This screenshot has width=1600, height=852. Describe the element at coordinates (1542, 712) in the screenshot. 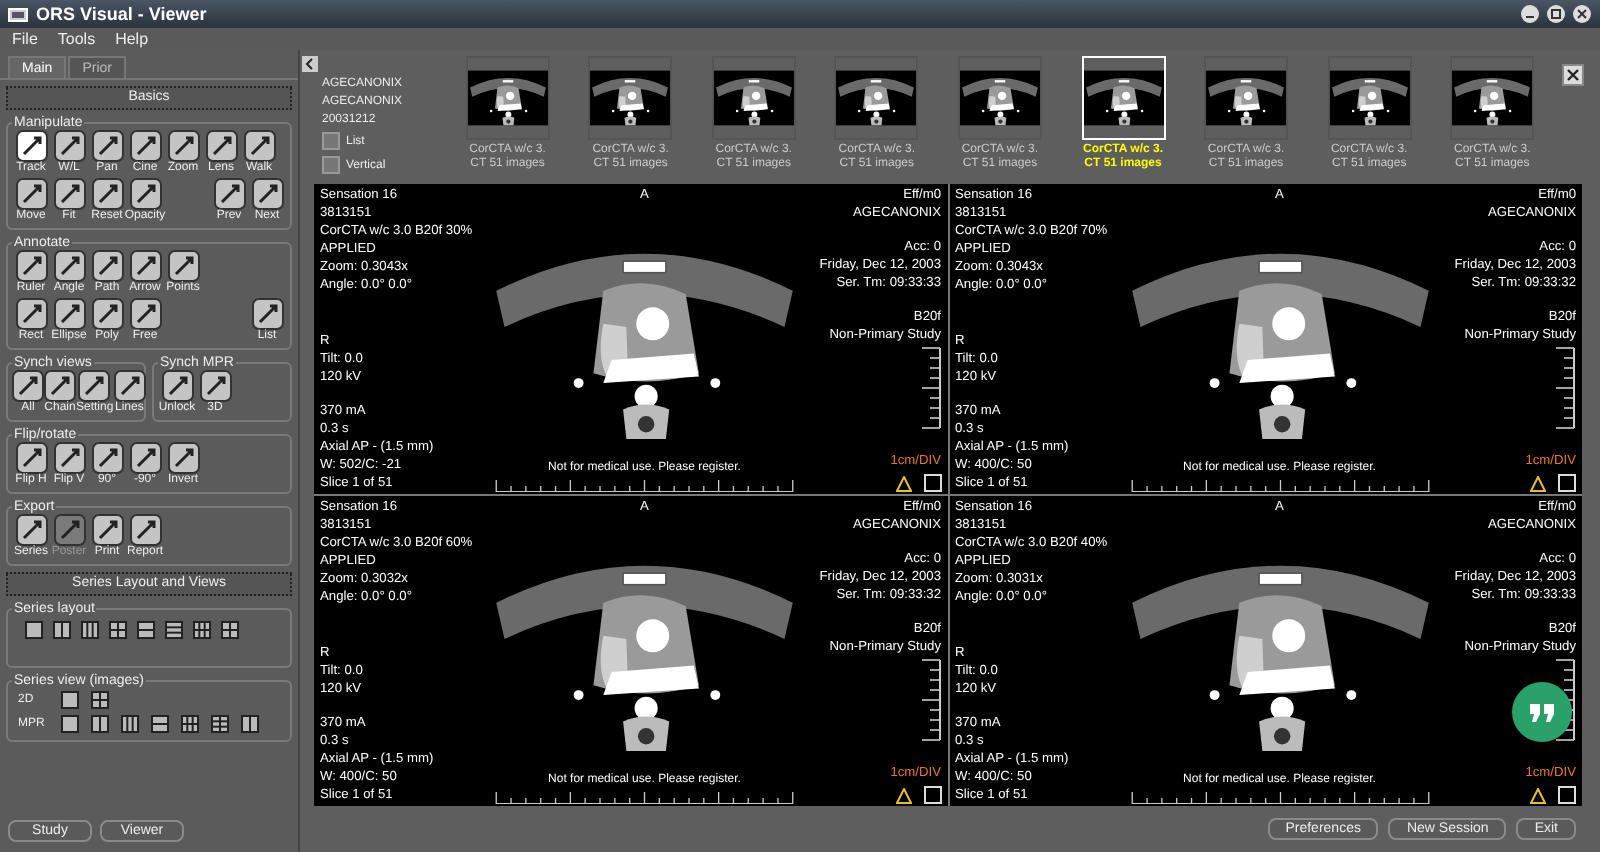

I see `quote-icon` at that location.